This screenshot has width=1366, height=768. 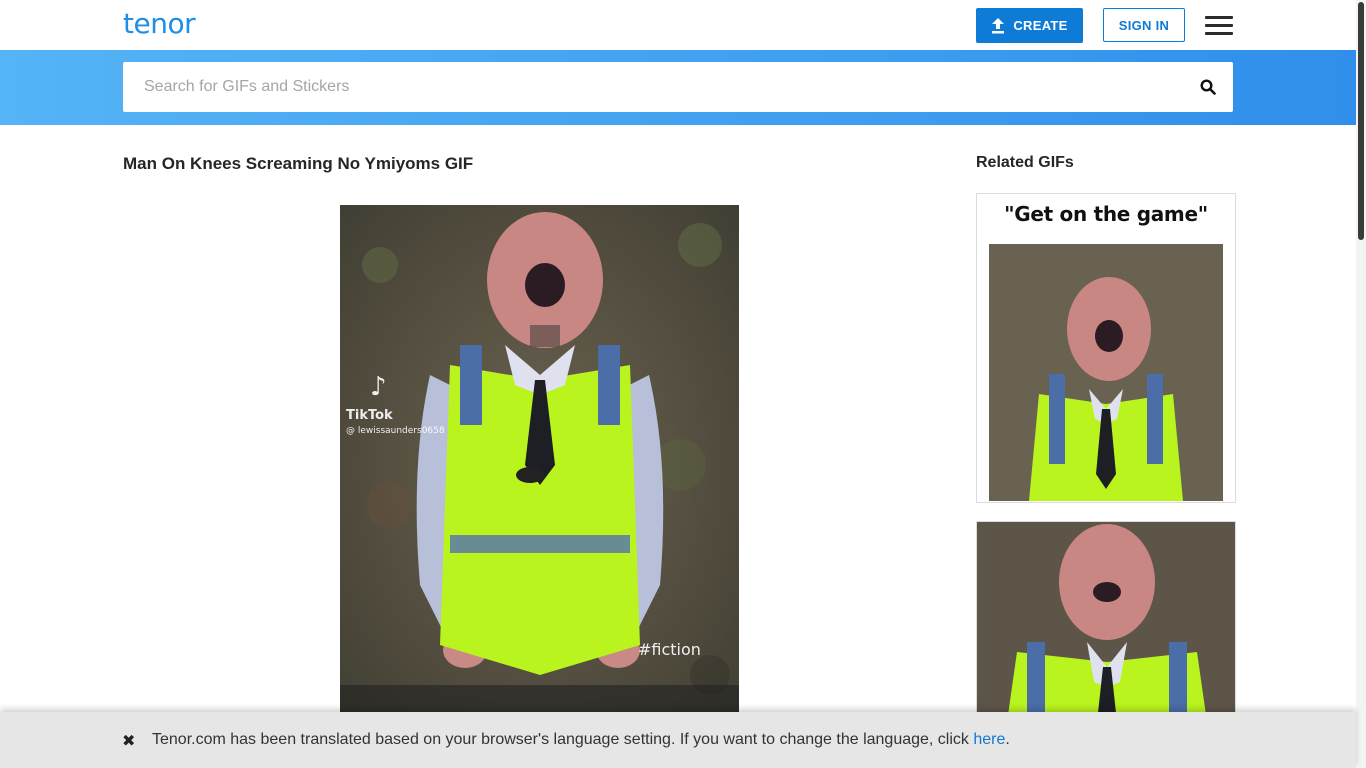 I want to click on search-band, so click(x=678, y=87).